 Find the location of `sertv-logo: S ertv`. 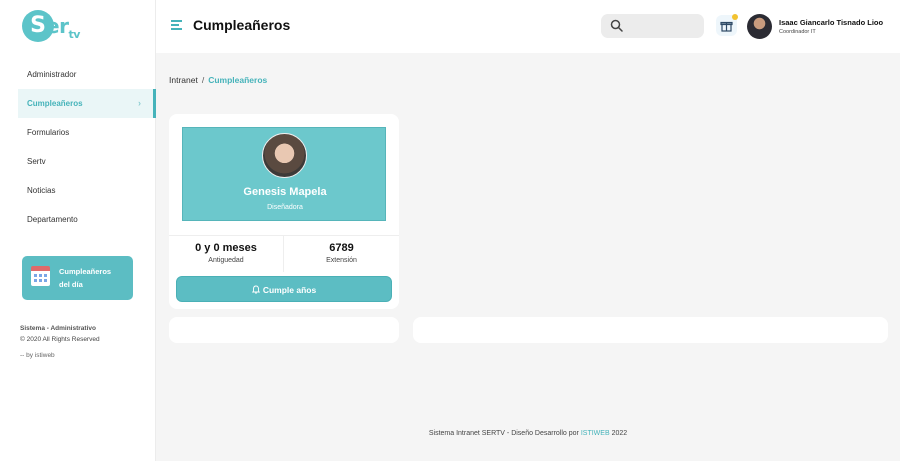

sertv-logo: S ertv is located at coordinates (52, 27).